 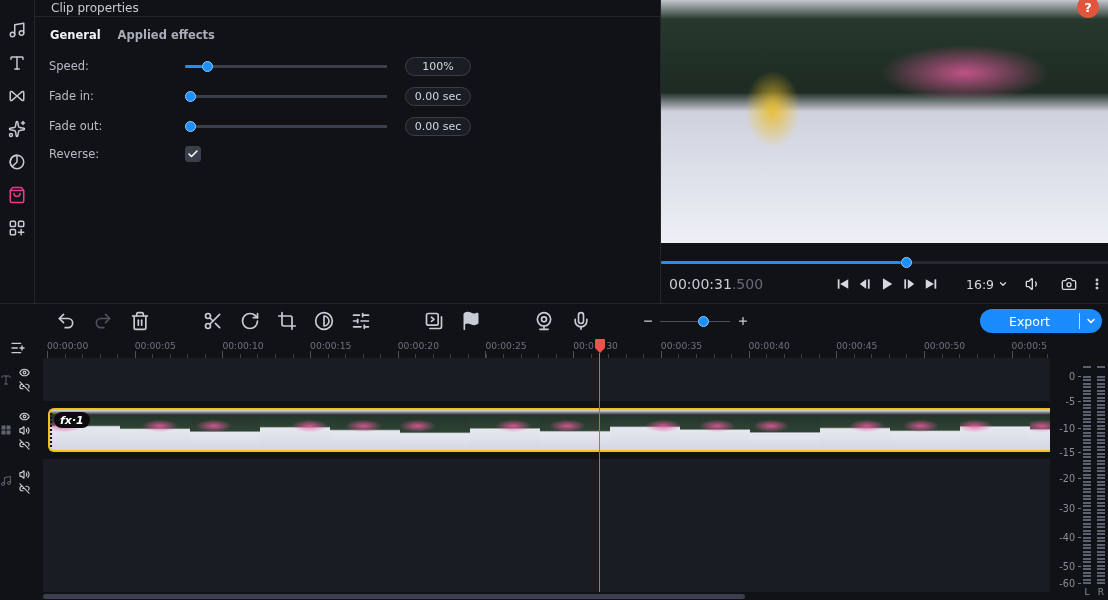 I want to click on progress-thumb, so click(x=906, y=262).